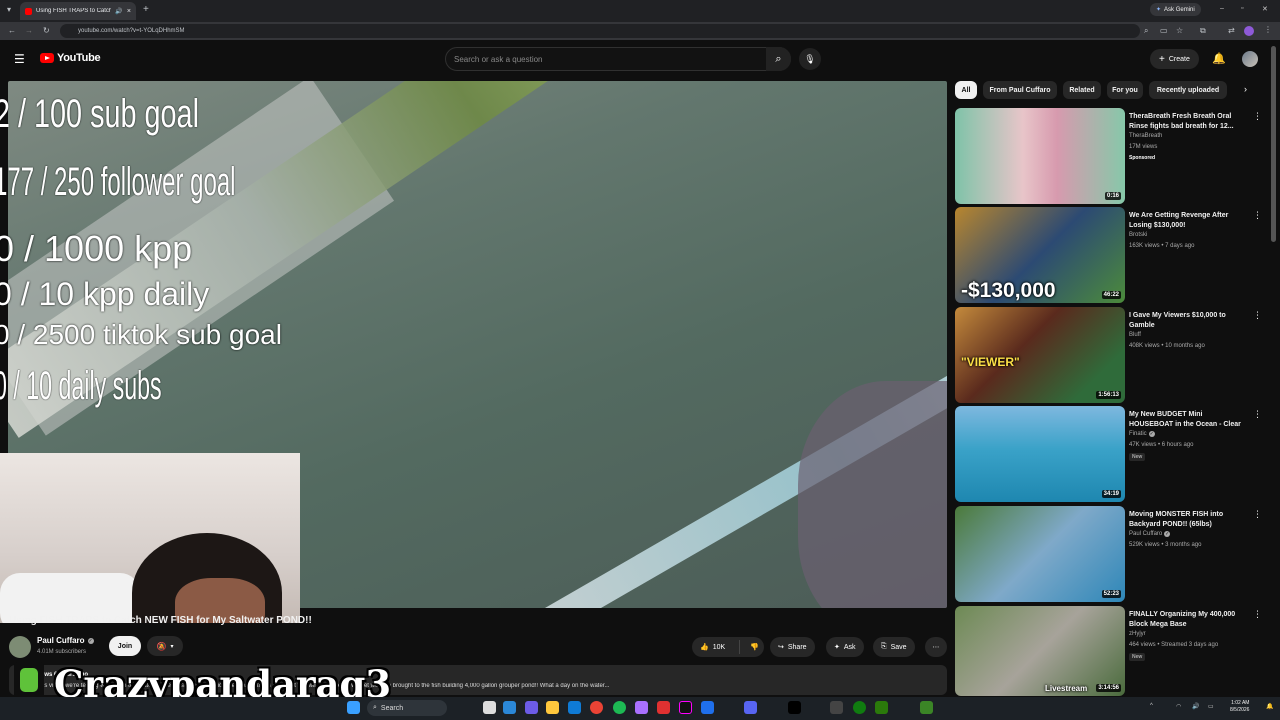 The image size is (1280, 720). What do you see at coordinates (1161, 445) in the screenshot?
I see `recommendation-meta: 47K views • 6 hours ago` at bounding box center [1161, 445].